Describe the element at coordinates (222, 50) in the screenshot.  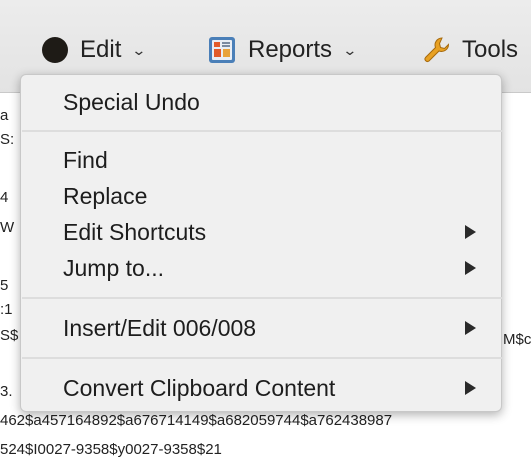
I see `reports-icon` at that location.